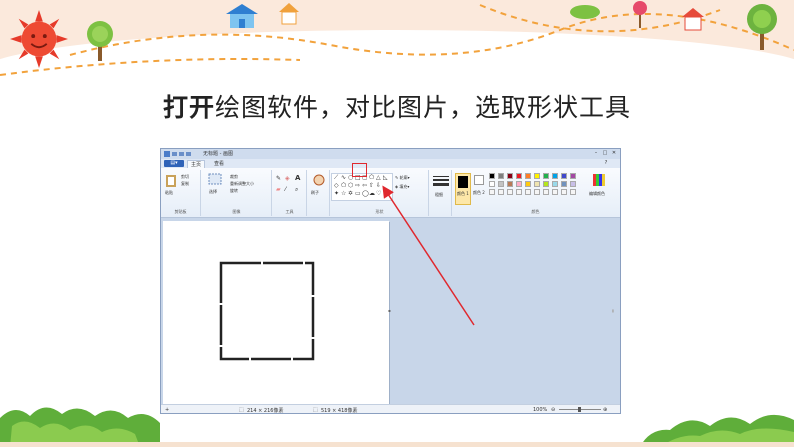 Image resolution: width=794 pixels, height=447 pixels. What do you see at coordinates (171, 180) in the screenshot?
I see `paste-icon` at bounding box center [171, 180].